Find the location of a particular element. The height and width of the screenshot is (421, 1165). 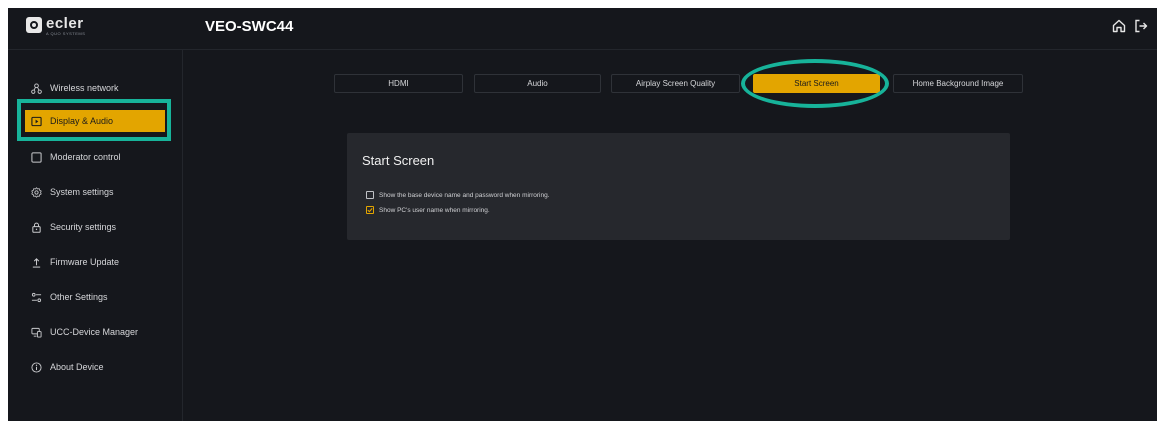

sidebar-item-moderator-control: Moderator control is located at coordinates (95, 157).